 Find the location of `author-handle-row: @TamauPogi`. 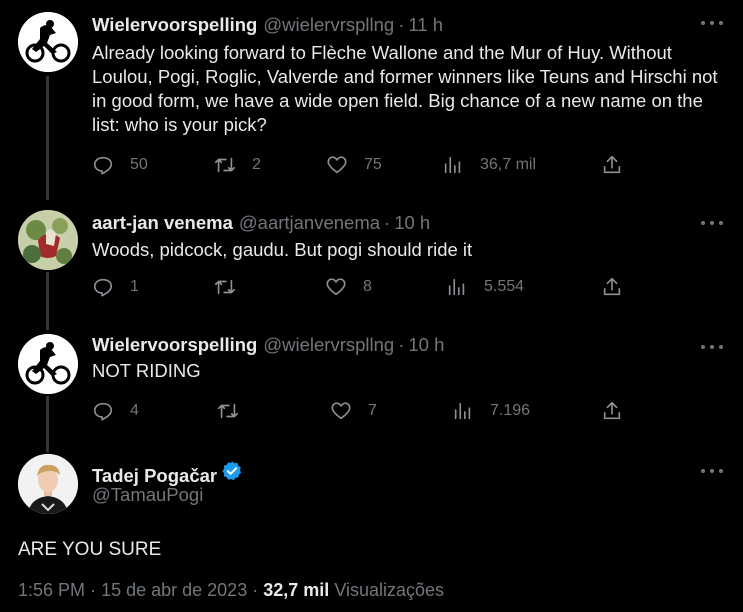

author-handle-row: @TamauPogi is located at coordinates (147, 495).